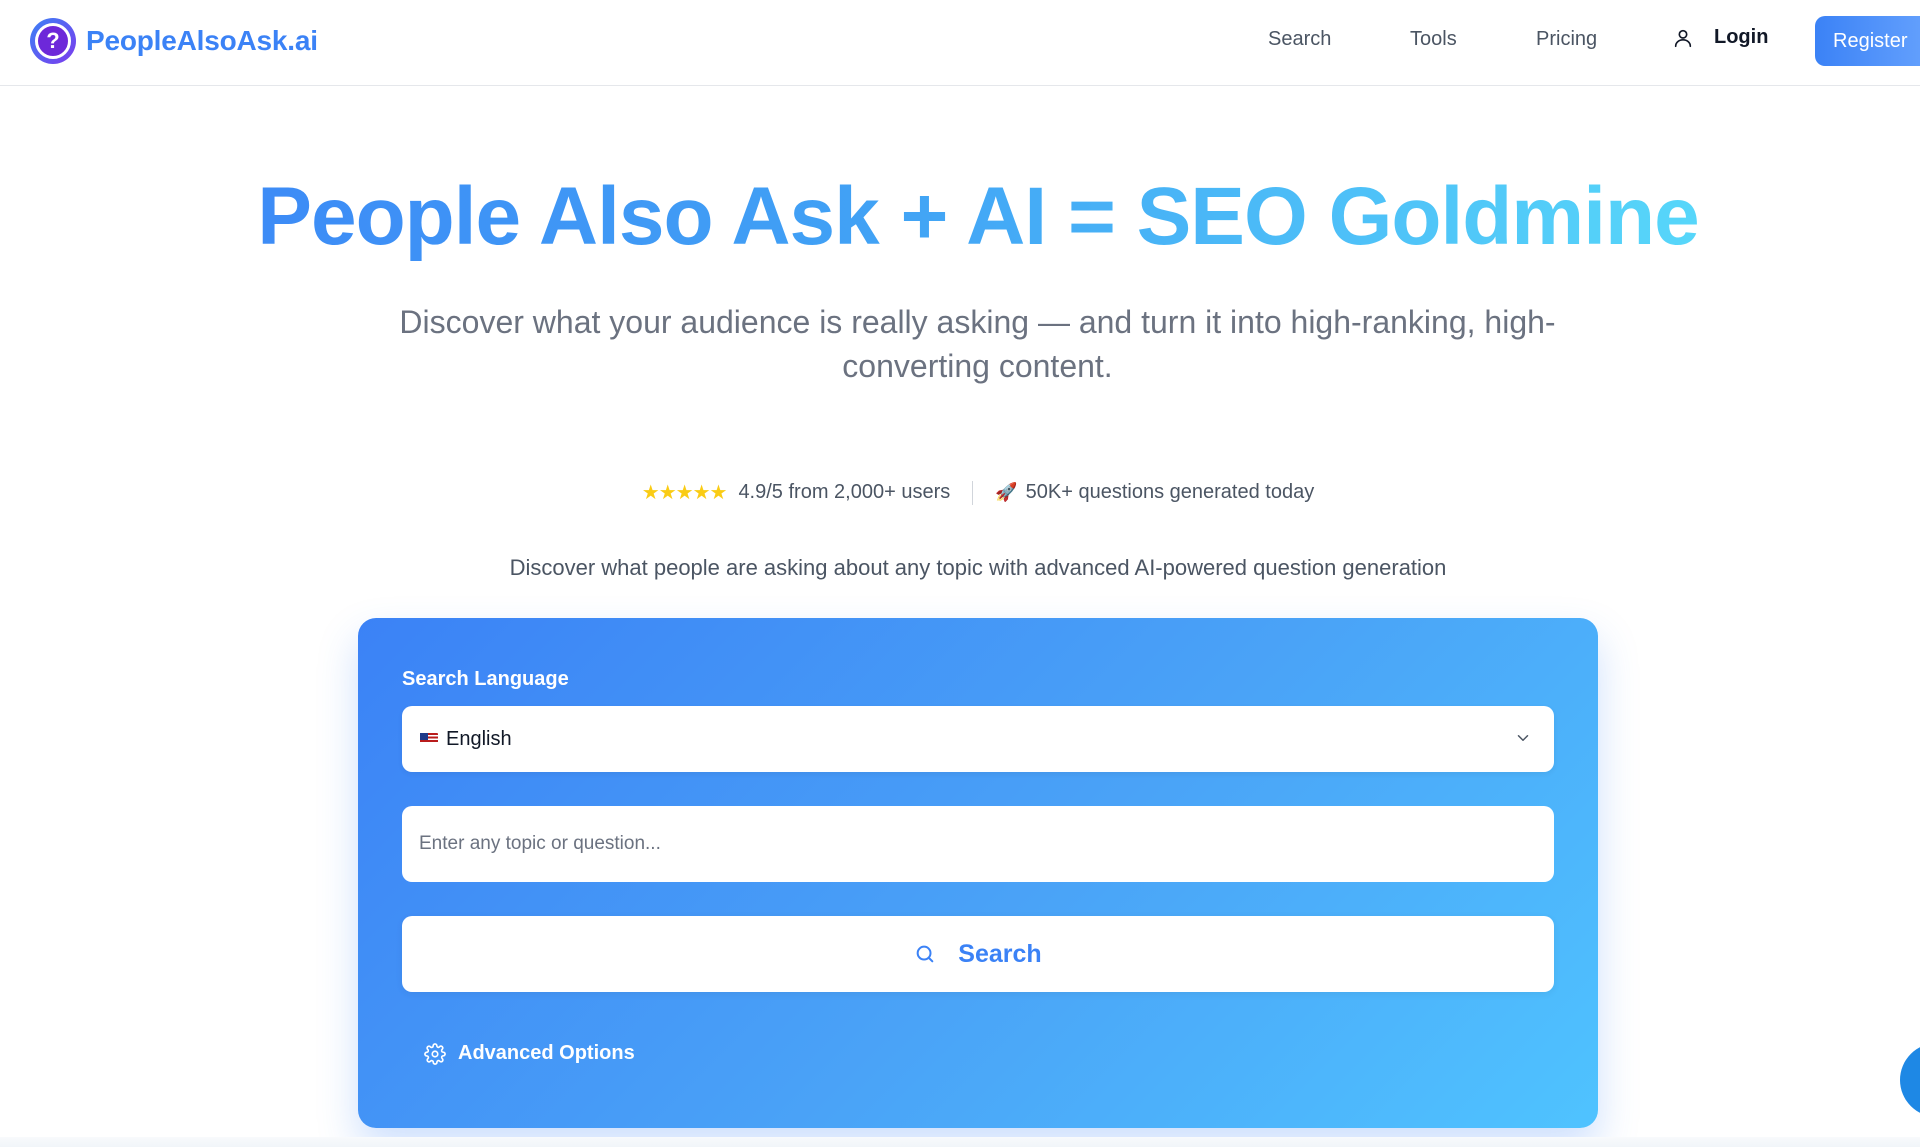 Image resolution: width=1920 pixels, height=1147 pixels. What do you see at coordinates (1006, 492) in the screenshot?
I see `rocket-icon: 🚀` at bounding box center [1006, 492].